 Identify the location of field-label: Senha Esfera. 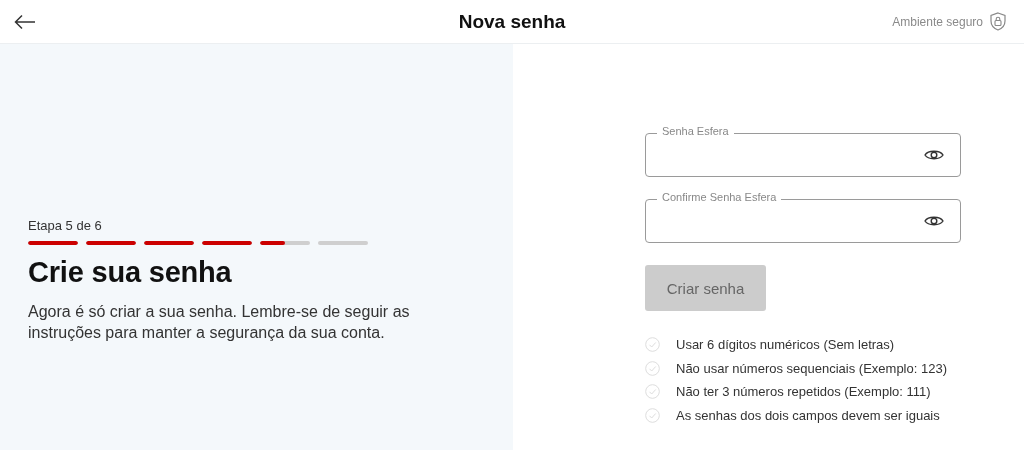
(695, 131).